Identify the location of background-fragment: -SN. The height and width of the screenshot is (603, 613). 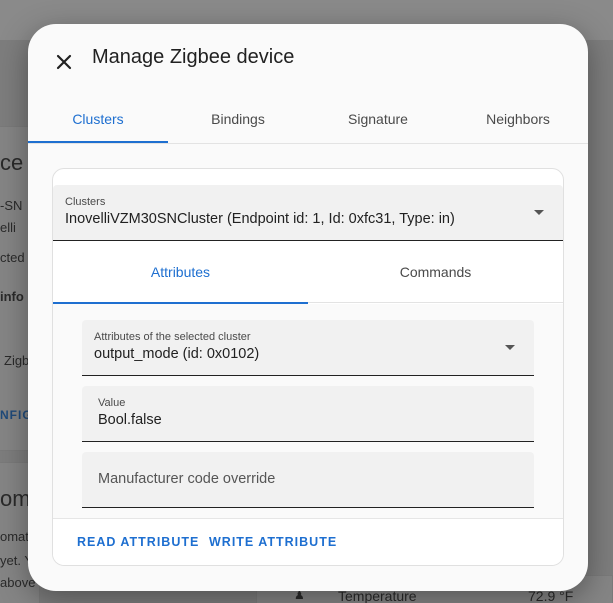
(11, 205).